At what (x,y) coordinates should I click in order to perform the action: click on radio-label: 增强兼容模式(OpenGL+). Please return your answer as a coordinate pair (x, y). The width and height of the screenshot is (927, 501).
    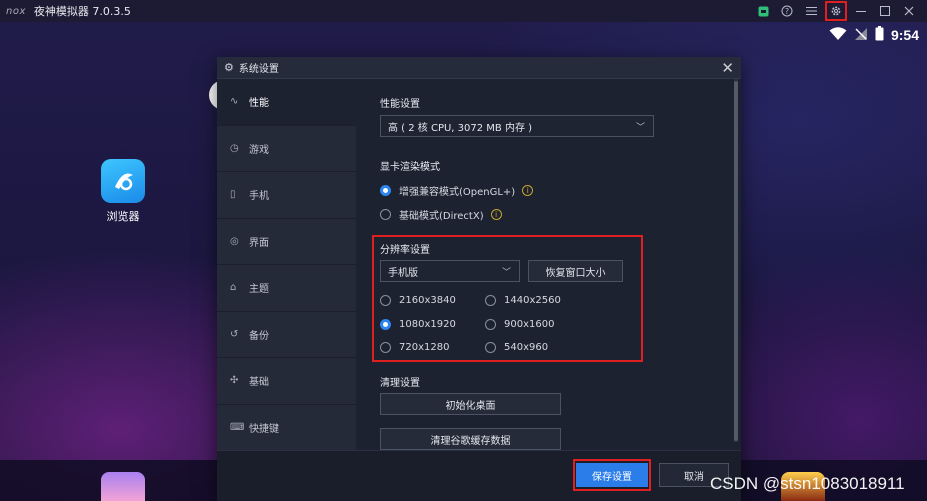
    Looking at the image, I should click on (457, 192).